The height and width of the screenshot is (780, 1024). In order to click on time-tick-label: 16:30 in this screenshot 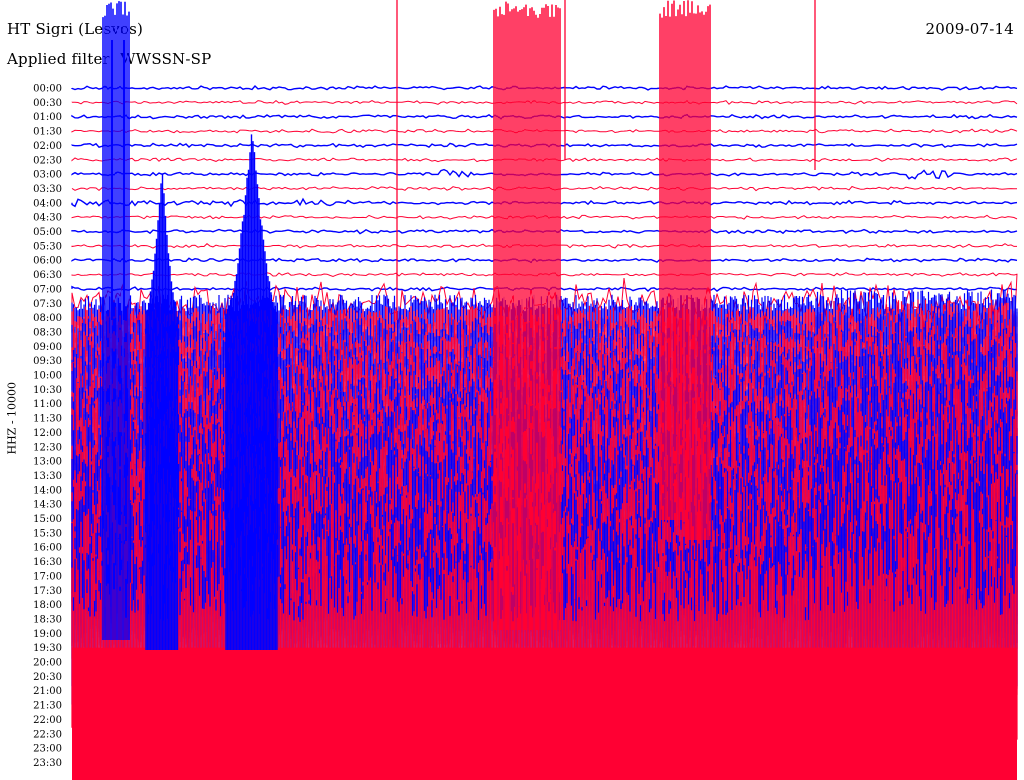, I will do `click(47, 562)`.